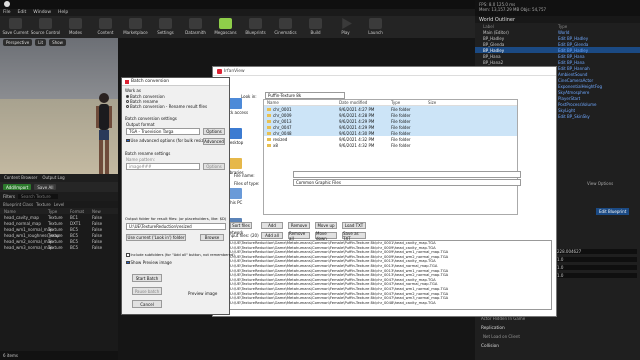 The height and width of the screenshot is (360, 640). I want to click on edit-blueprint-button: Edit Blueprint, so click(613, 211).